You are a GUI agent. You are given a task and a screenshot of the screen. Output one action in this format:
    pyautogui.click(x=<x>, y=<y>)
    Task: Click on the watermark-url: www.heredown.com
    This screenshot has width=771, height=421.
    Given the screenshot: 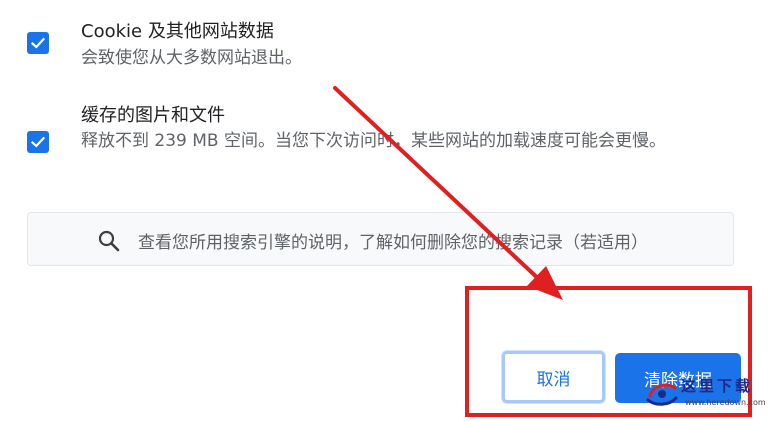 What is the action you would take?
    pyautogui.click(x=725, y=402)
    